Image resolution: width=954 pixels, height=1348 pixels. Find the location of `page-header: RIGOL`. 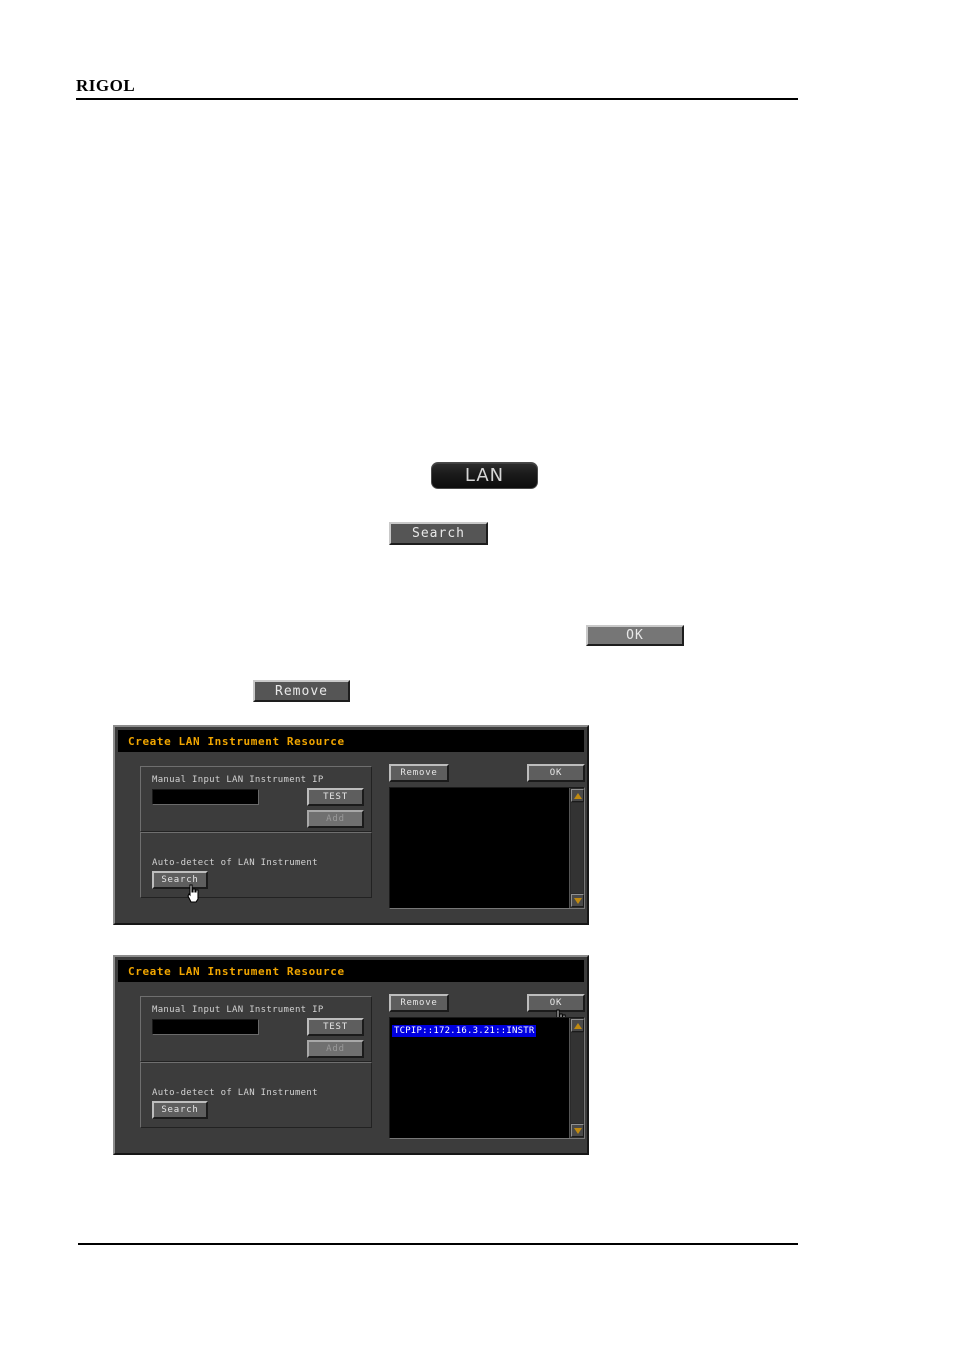

page-header: RIGOL is located at coordinates (437, 88).